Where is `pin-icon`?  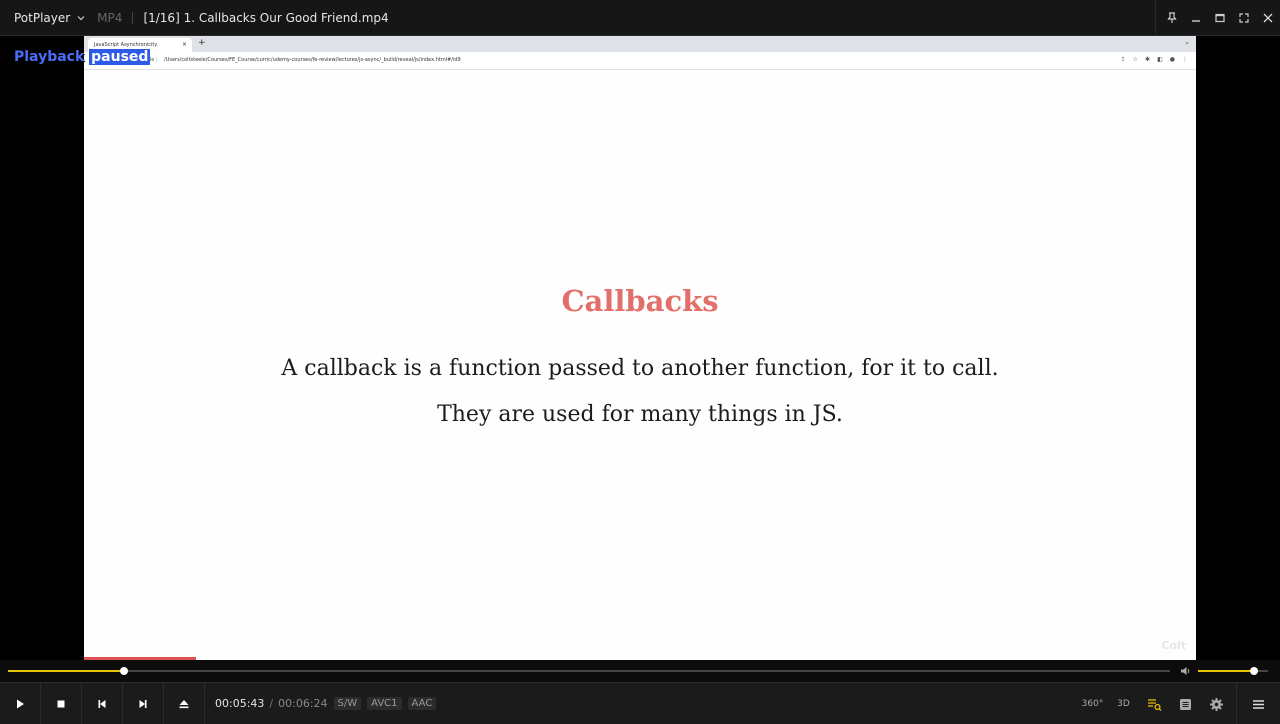 pin-icon is located at coordinates (1172, 17).